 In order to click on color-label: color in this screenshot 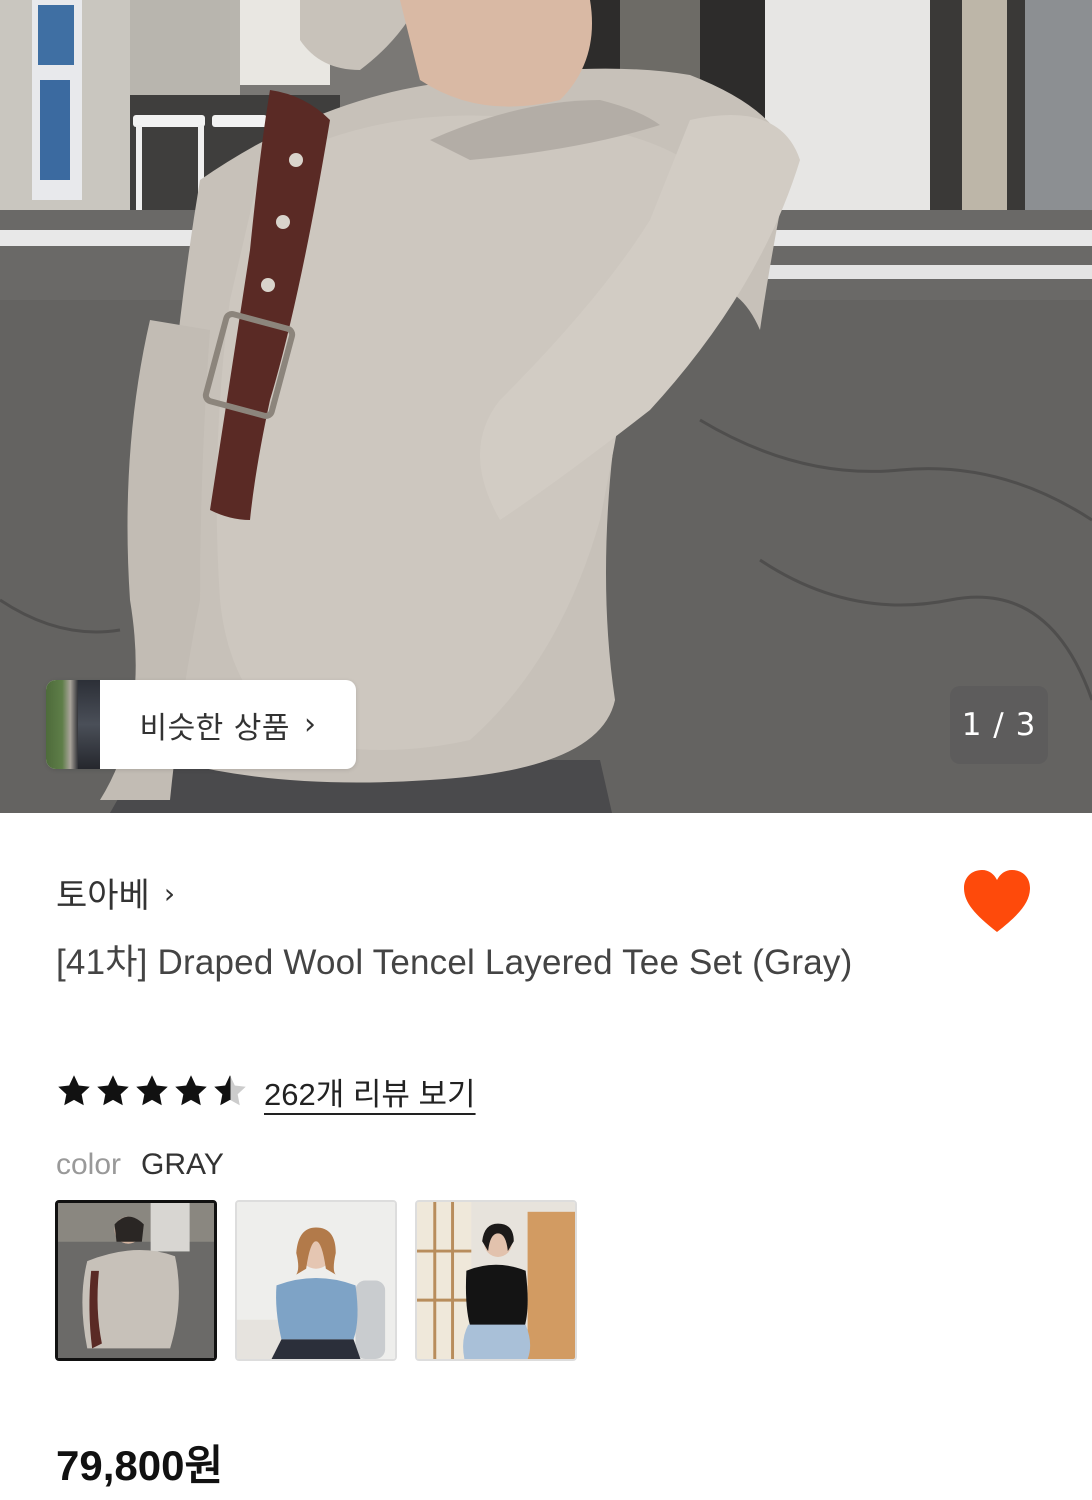, I will do `click(89, 1164)`.